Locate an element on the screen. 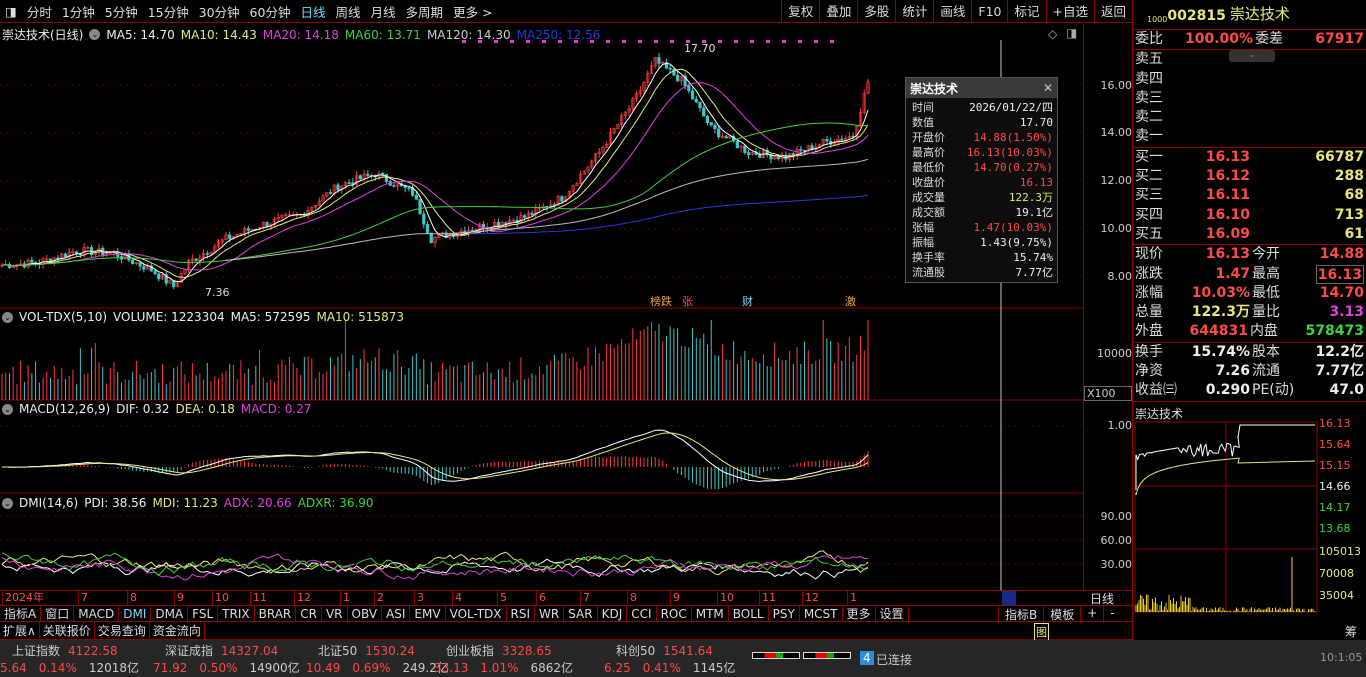 This screenshot has width=1366, height=677. period-tab: 15分钟 is located at coordinates (168, 11).